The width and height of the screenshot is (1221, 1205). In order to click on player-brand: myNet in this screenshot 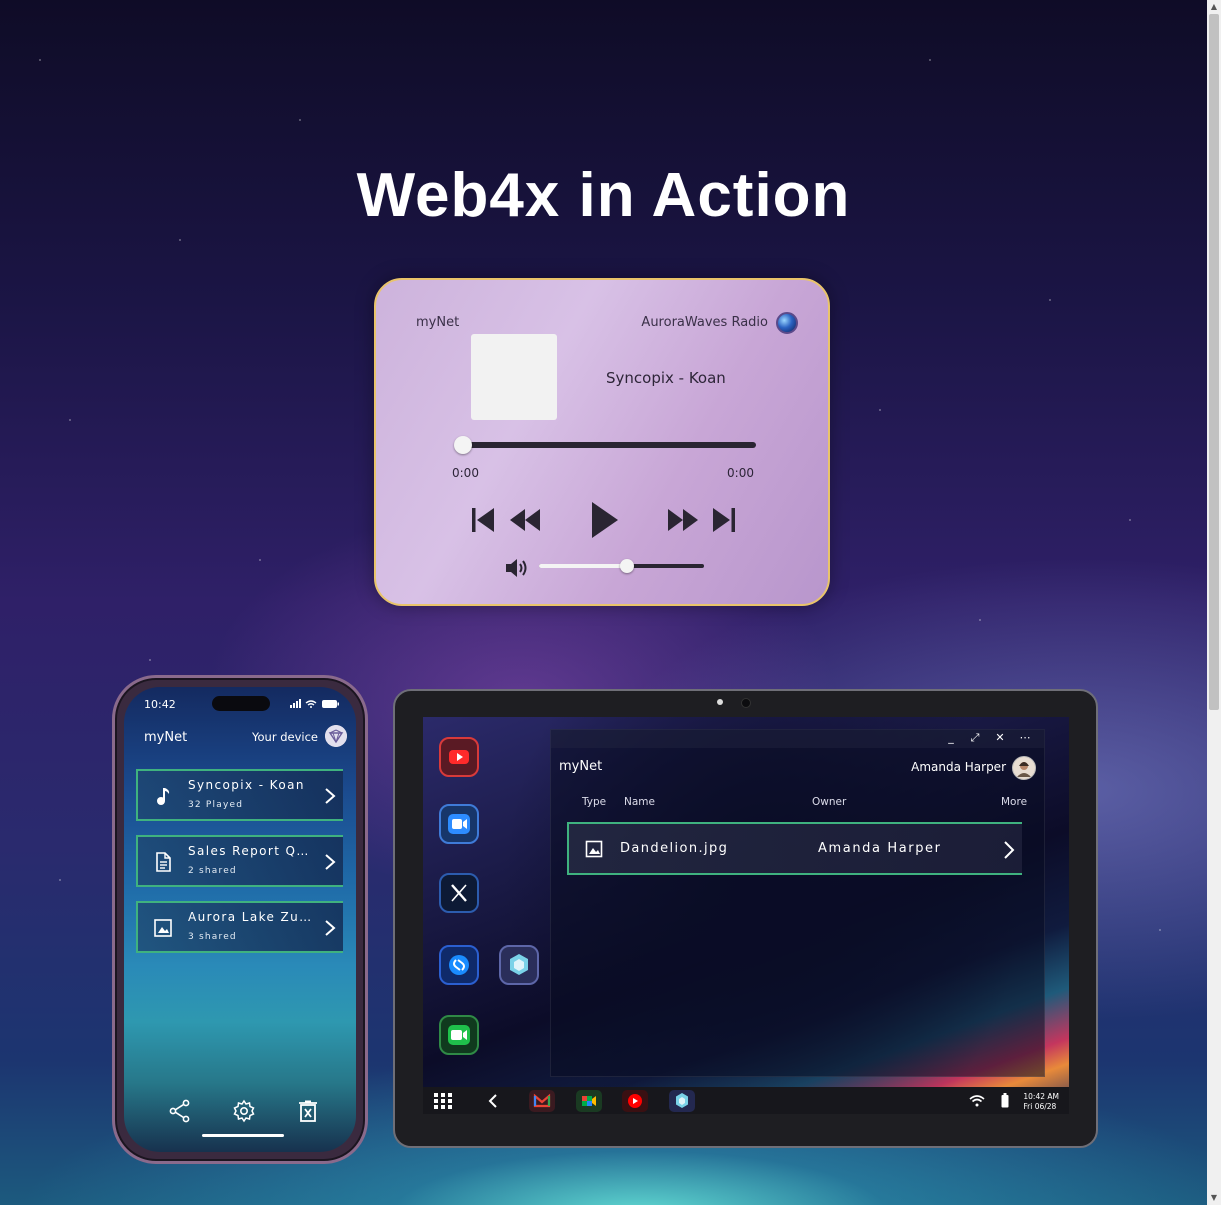, I will do `click(438, 322)`.